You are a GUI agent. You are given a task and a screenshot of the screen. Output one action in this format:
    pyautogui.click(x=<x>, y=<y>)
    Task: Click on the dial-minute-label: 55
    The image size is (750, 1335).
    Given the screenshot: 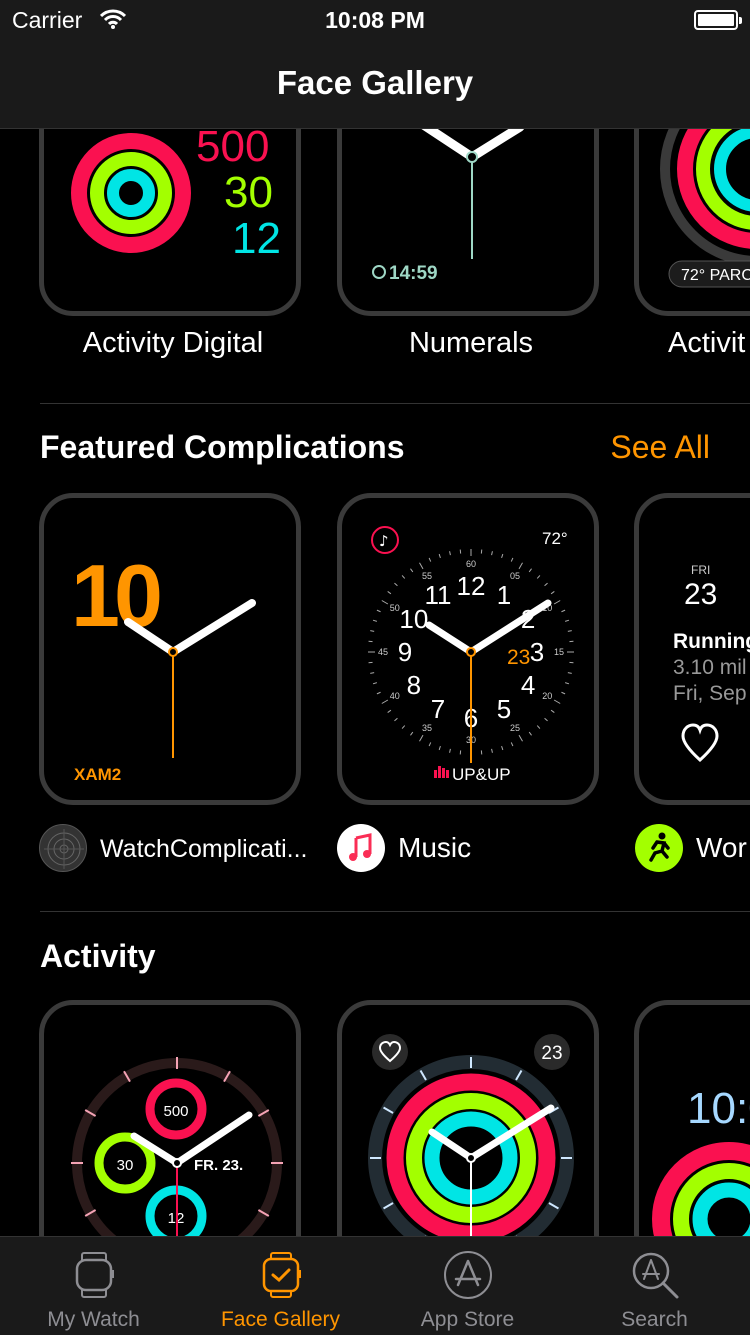 What is the action you would take?
    pyautogui.click(x=427, y=576)
    